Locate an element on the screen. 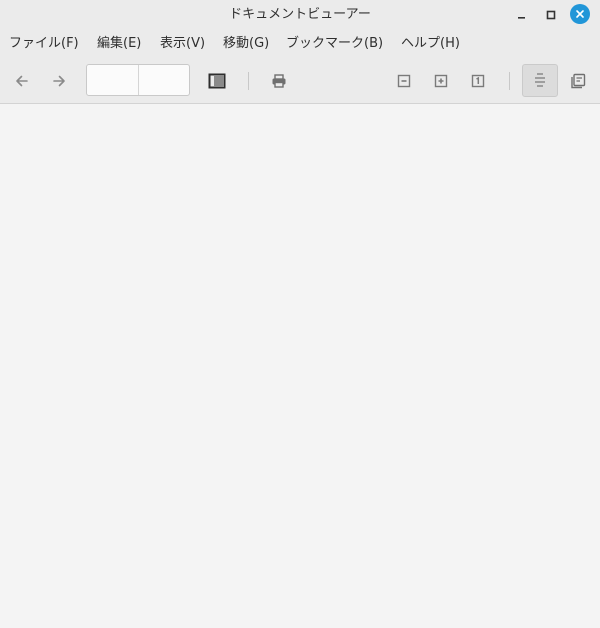 This screenshot has width=600, height=628. print-button is located at coordinates (279, 81).